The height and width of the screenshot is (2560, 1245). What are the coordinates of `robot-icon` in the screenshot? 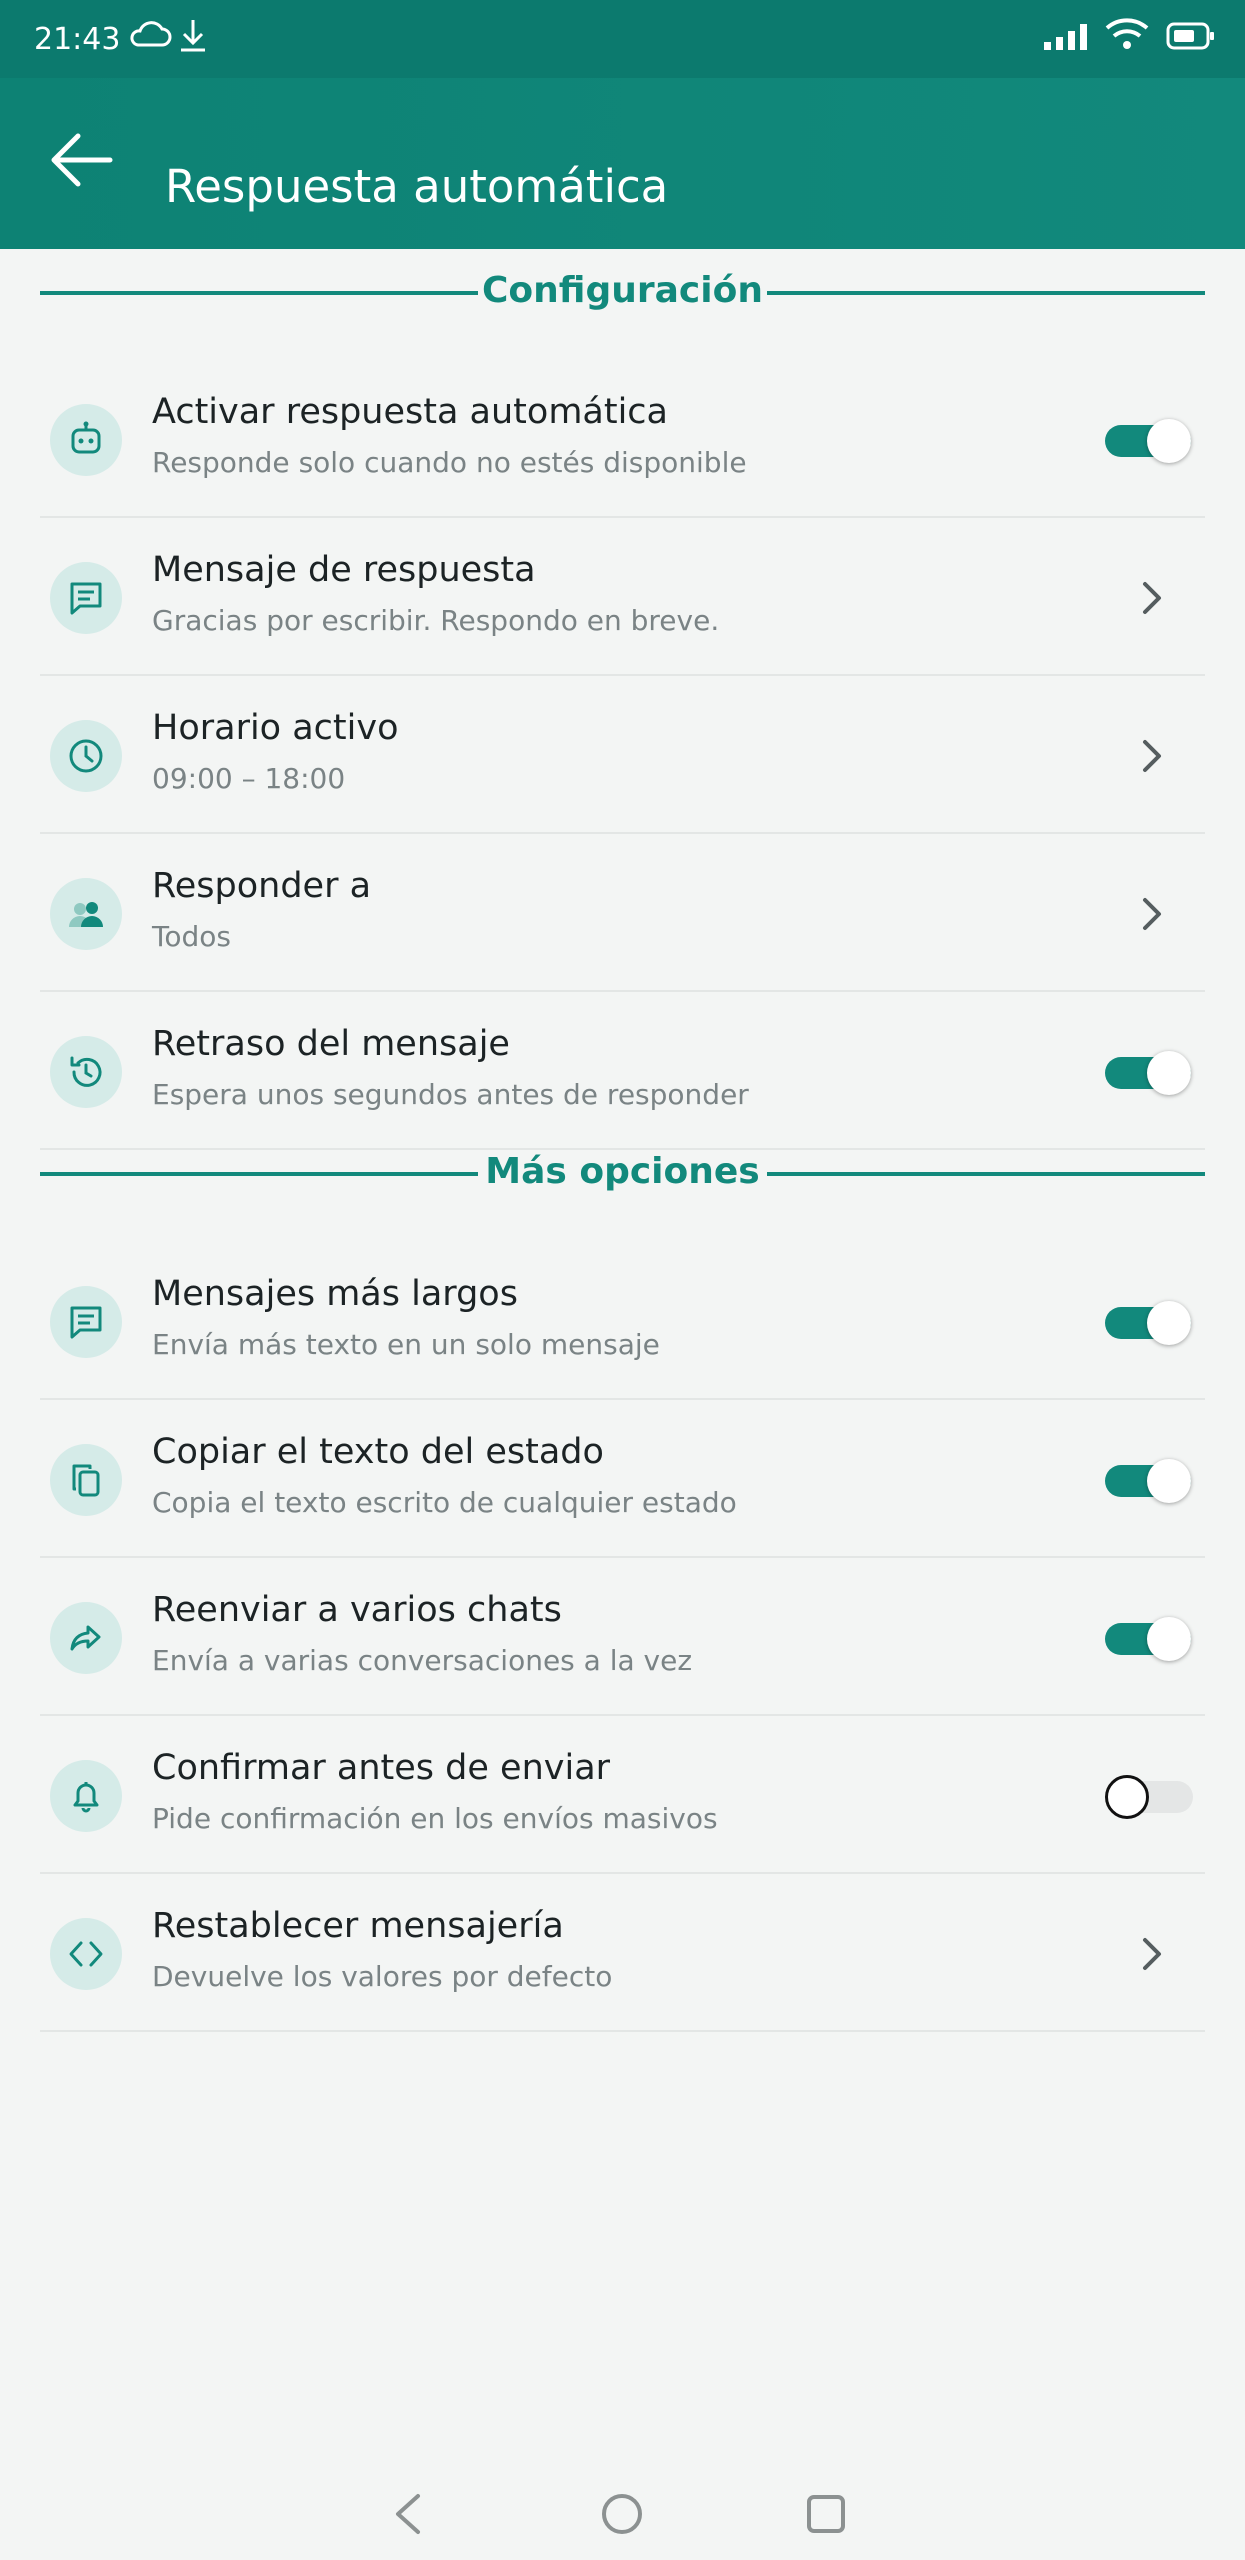 It's located at (86, 437).